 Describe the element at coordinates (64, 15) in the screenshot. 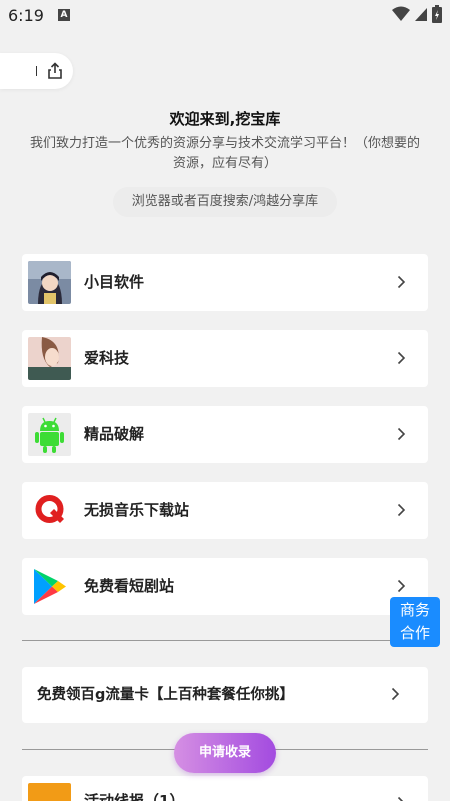

I see `notification-icon: A` at that location.